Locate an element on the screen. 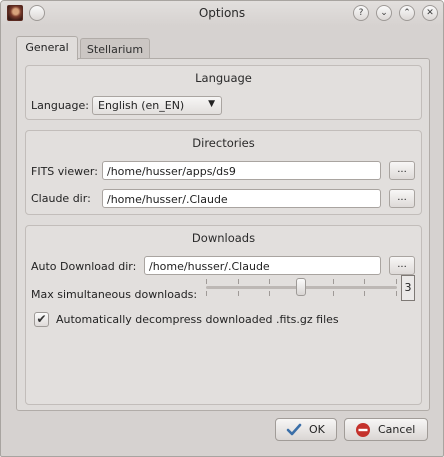 The height and width of the screenshot is (457, 444). tab-general-label: General is located at coordinates (47, 47).